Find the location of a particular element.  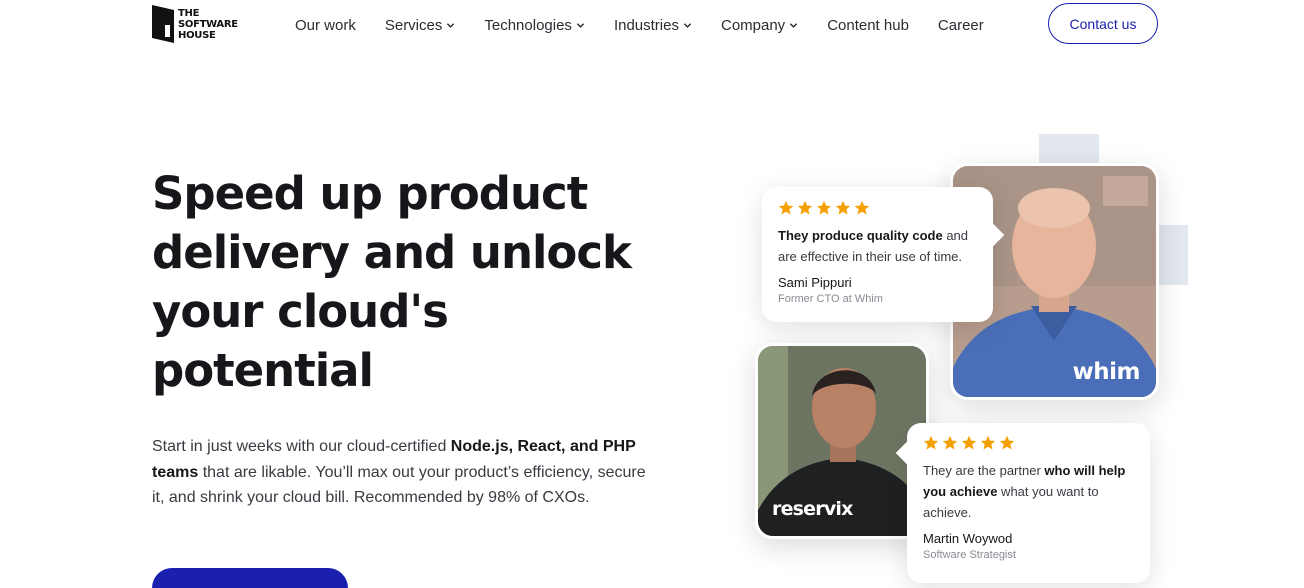

nav-item-content-hub: Content hub is located at coordinates (868, 25).